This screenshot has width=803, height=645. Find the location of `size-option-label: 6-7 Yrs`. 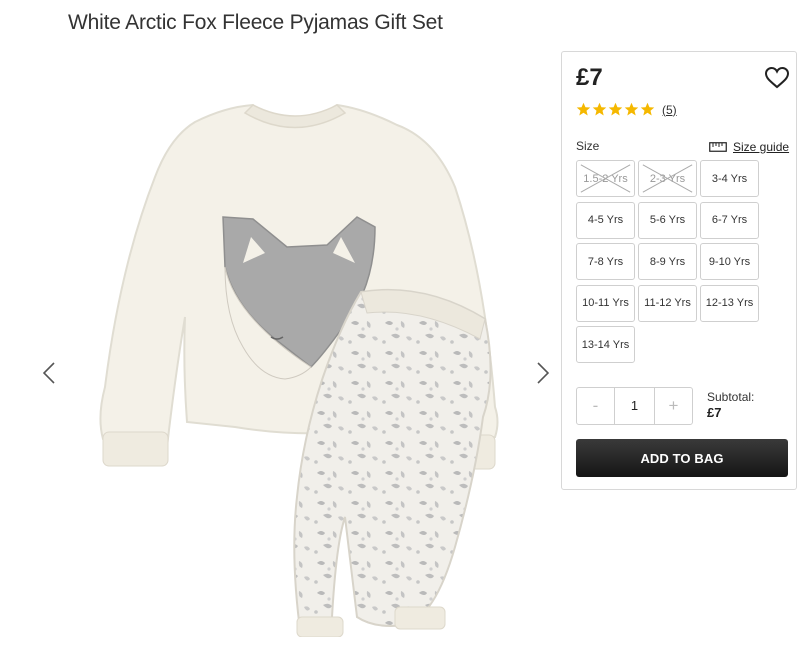

size-option-label: 6-7 Yrs is located at coordinates (729, 220).